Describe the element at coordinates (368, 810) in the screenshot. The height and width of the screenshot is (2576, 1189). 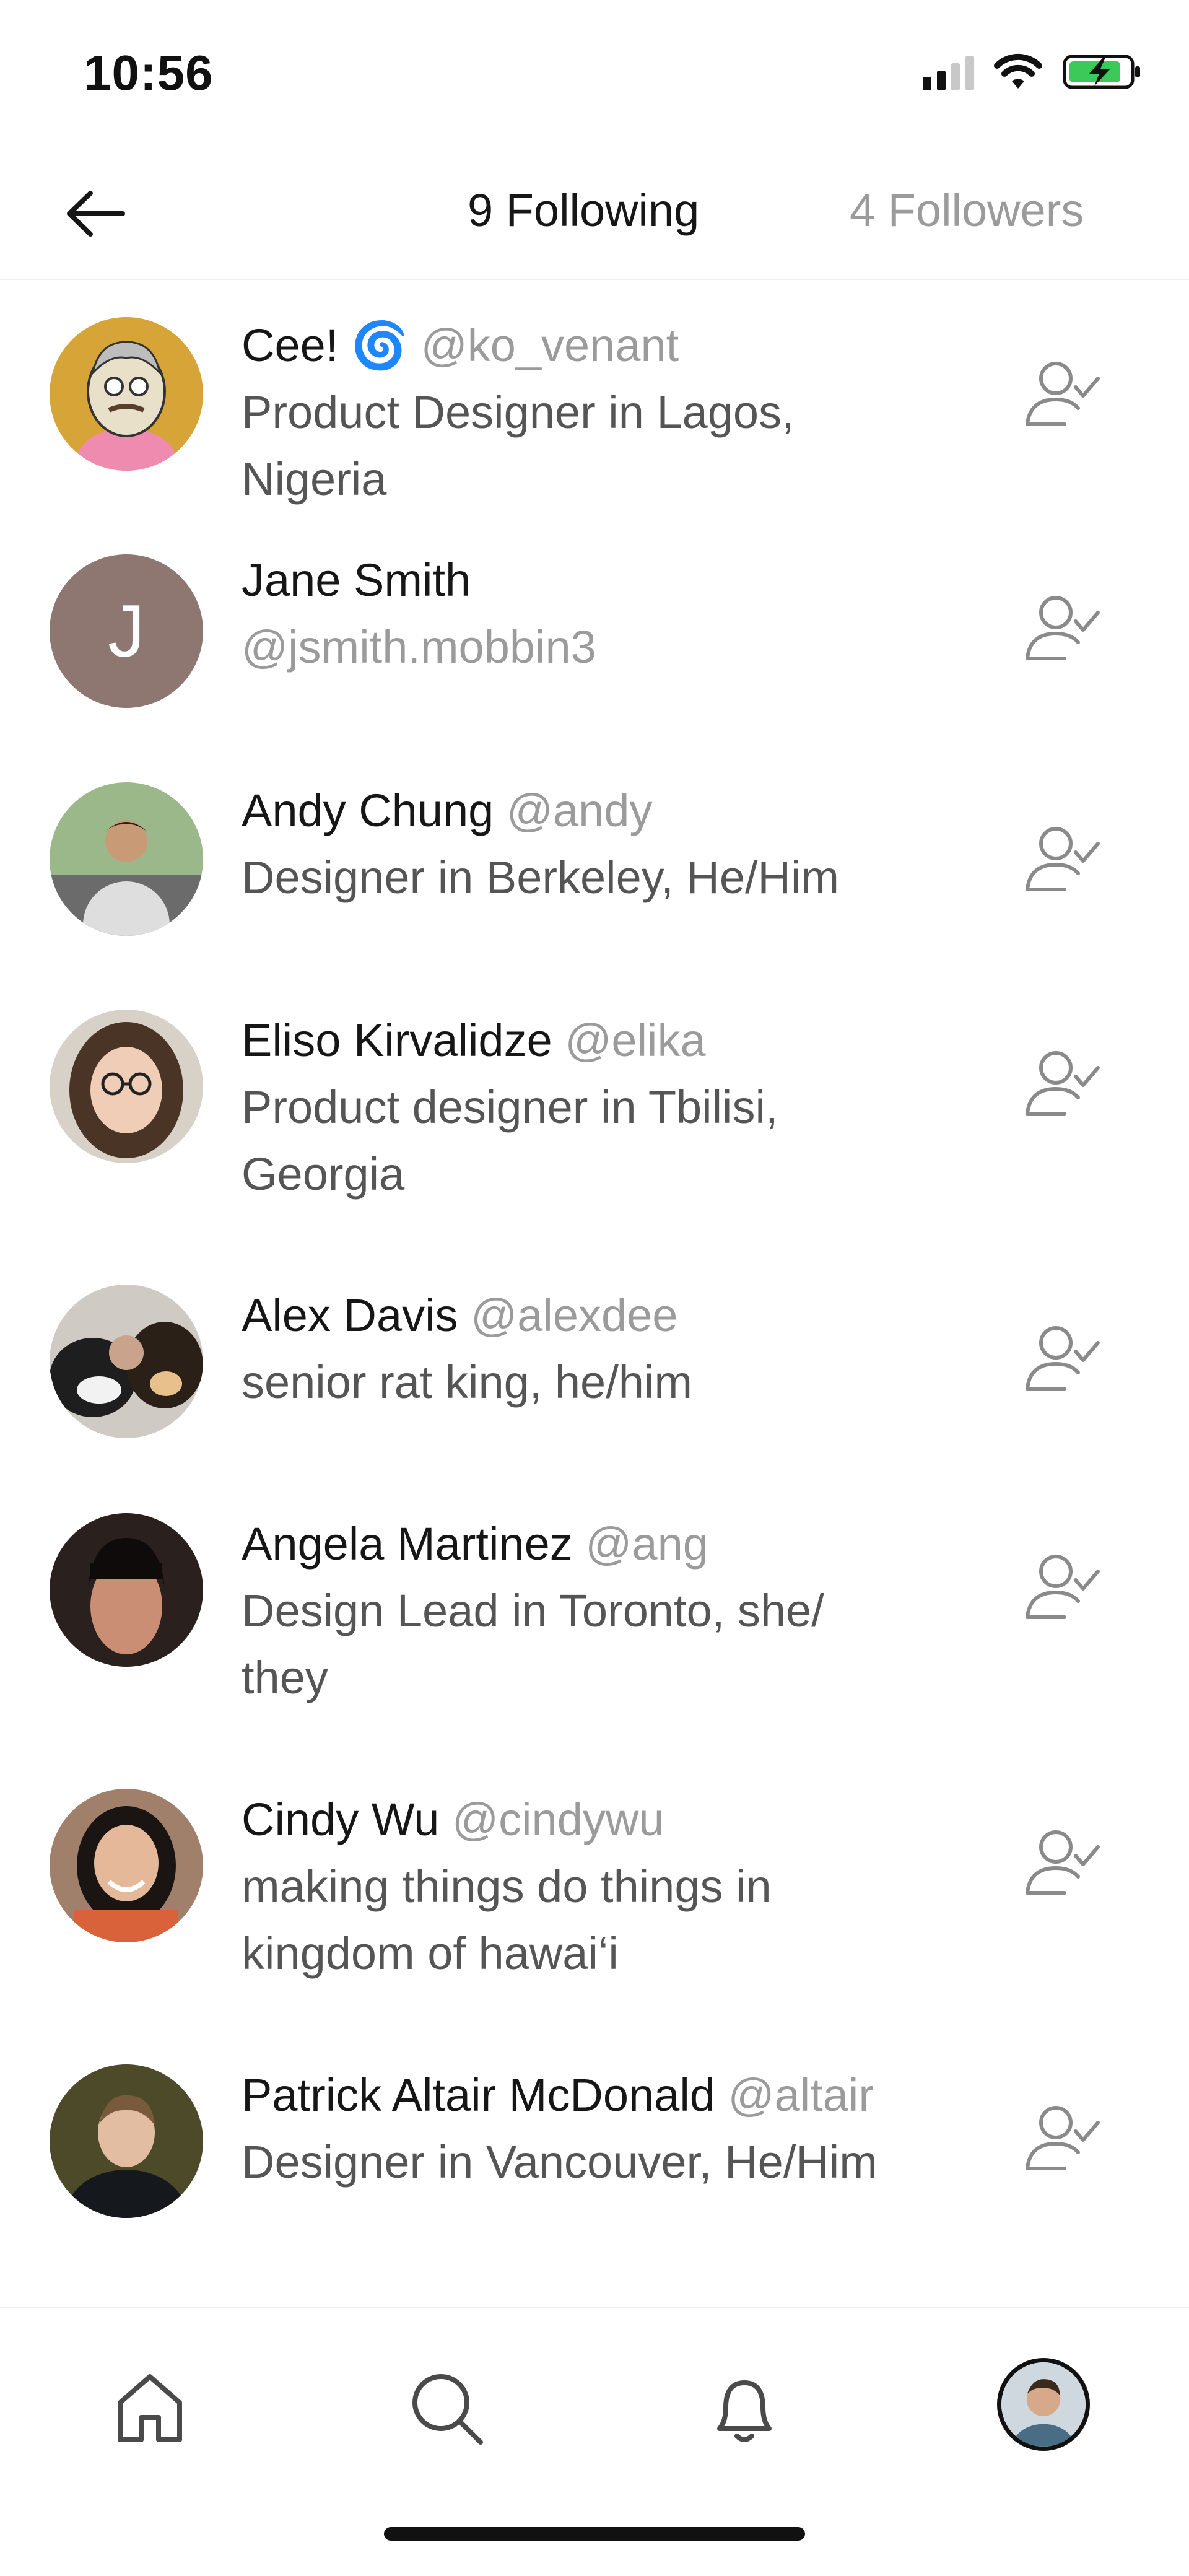
I see `user-name: Andy Chung` at that location.